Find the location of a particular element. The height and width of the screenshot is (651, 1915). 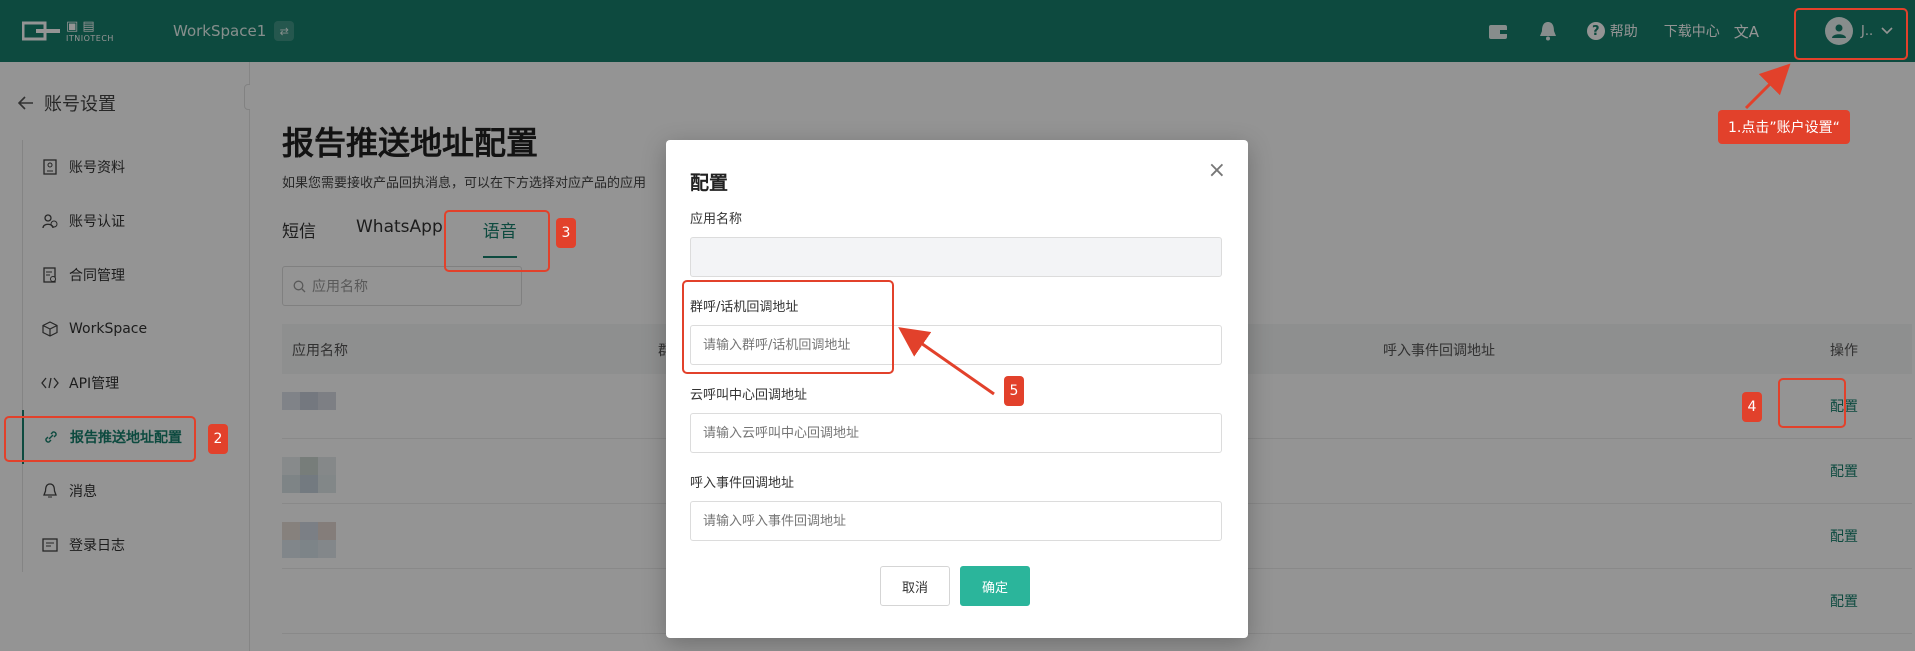

close-icon: × is located at coordinates (1217, 170).